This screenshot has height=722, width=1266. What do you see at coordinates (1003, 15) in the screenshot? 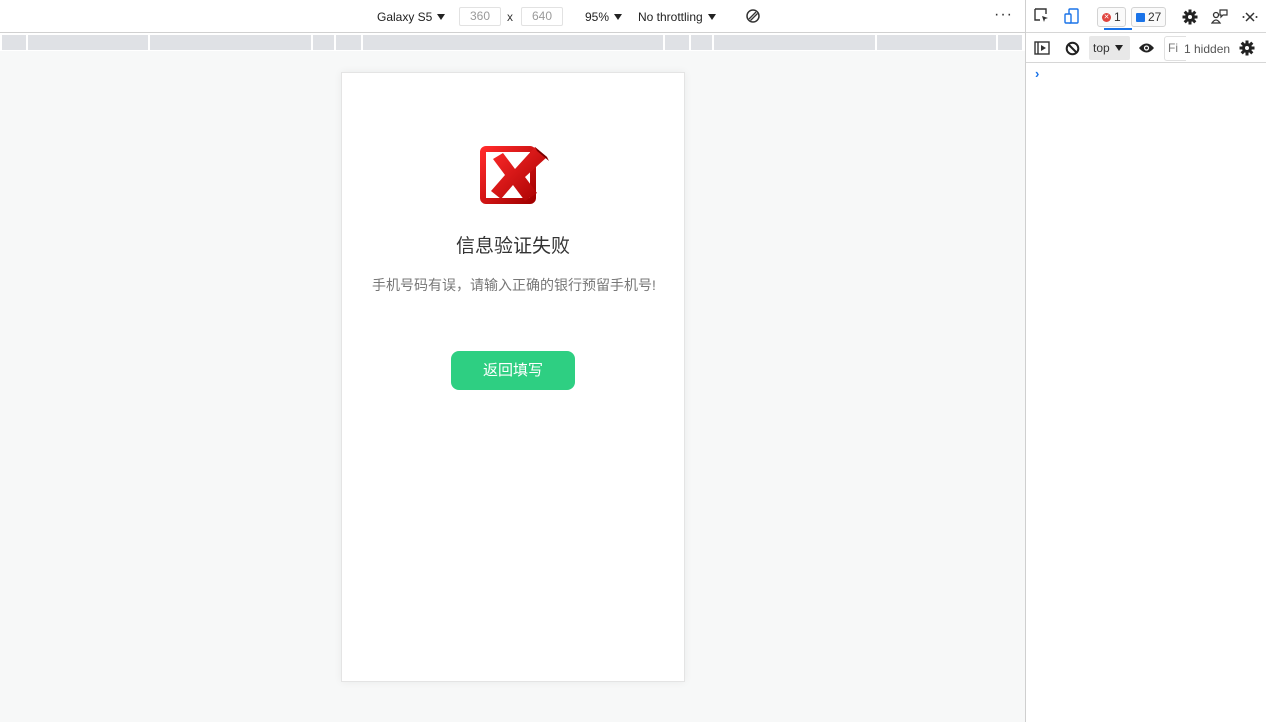
I see `more-options-icon: ···` at bounding box center [1003, 15].